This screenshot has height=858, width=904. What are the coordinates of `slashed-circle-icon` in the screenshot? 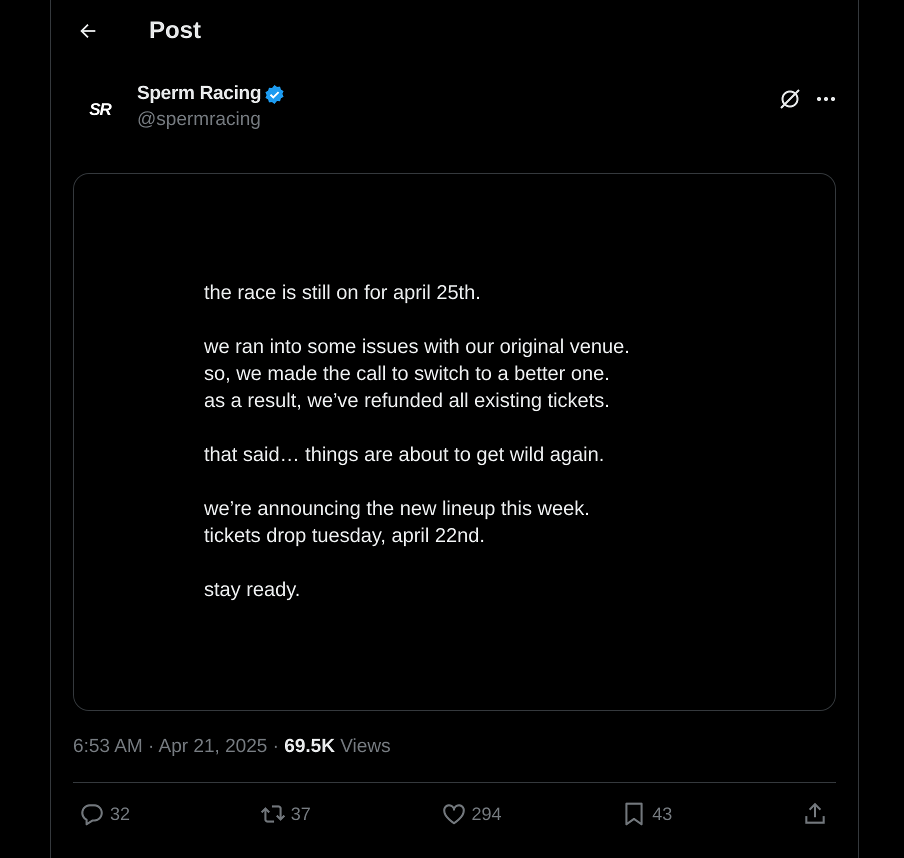 It's located at (790, 99).